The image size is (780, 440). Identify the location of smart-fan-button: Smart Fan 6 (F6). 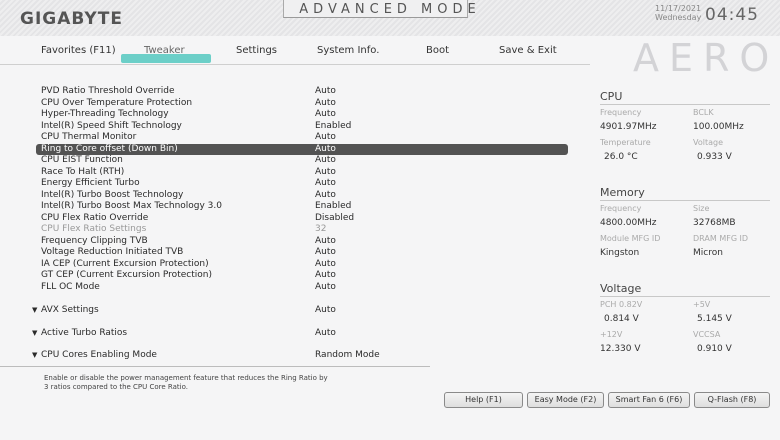
(649, 400).